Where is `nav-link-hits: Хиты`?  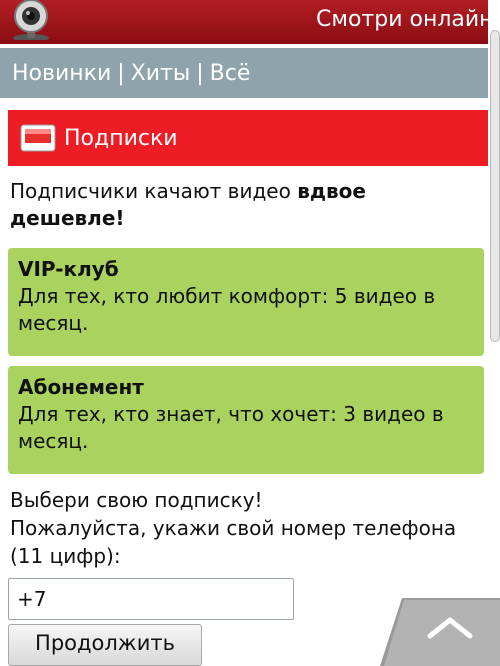 nav-link-hits: Хиты is located at coordinates (161, 73).